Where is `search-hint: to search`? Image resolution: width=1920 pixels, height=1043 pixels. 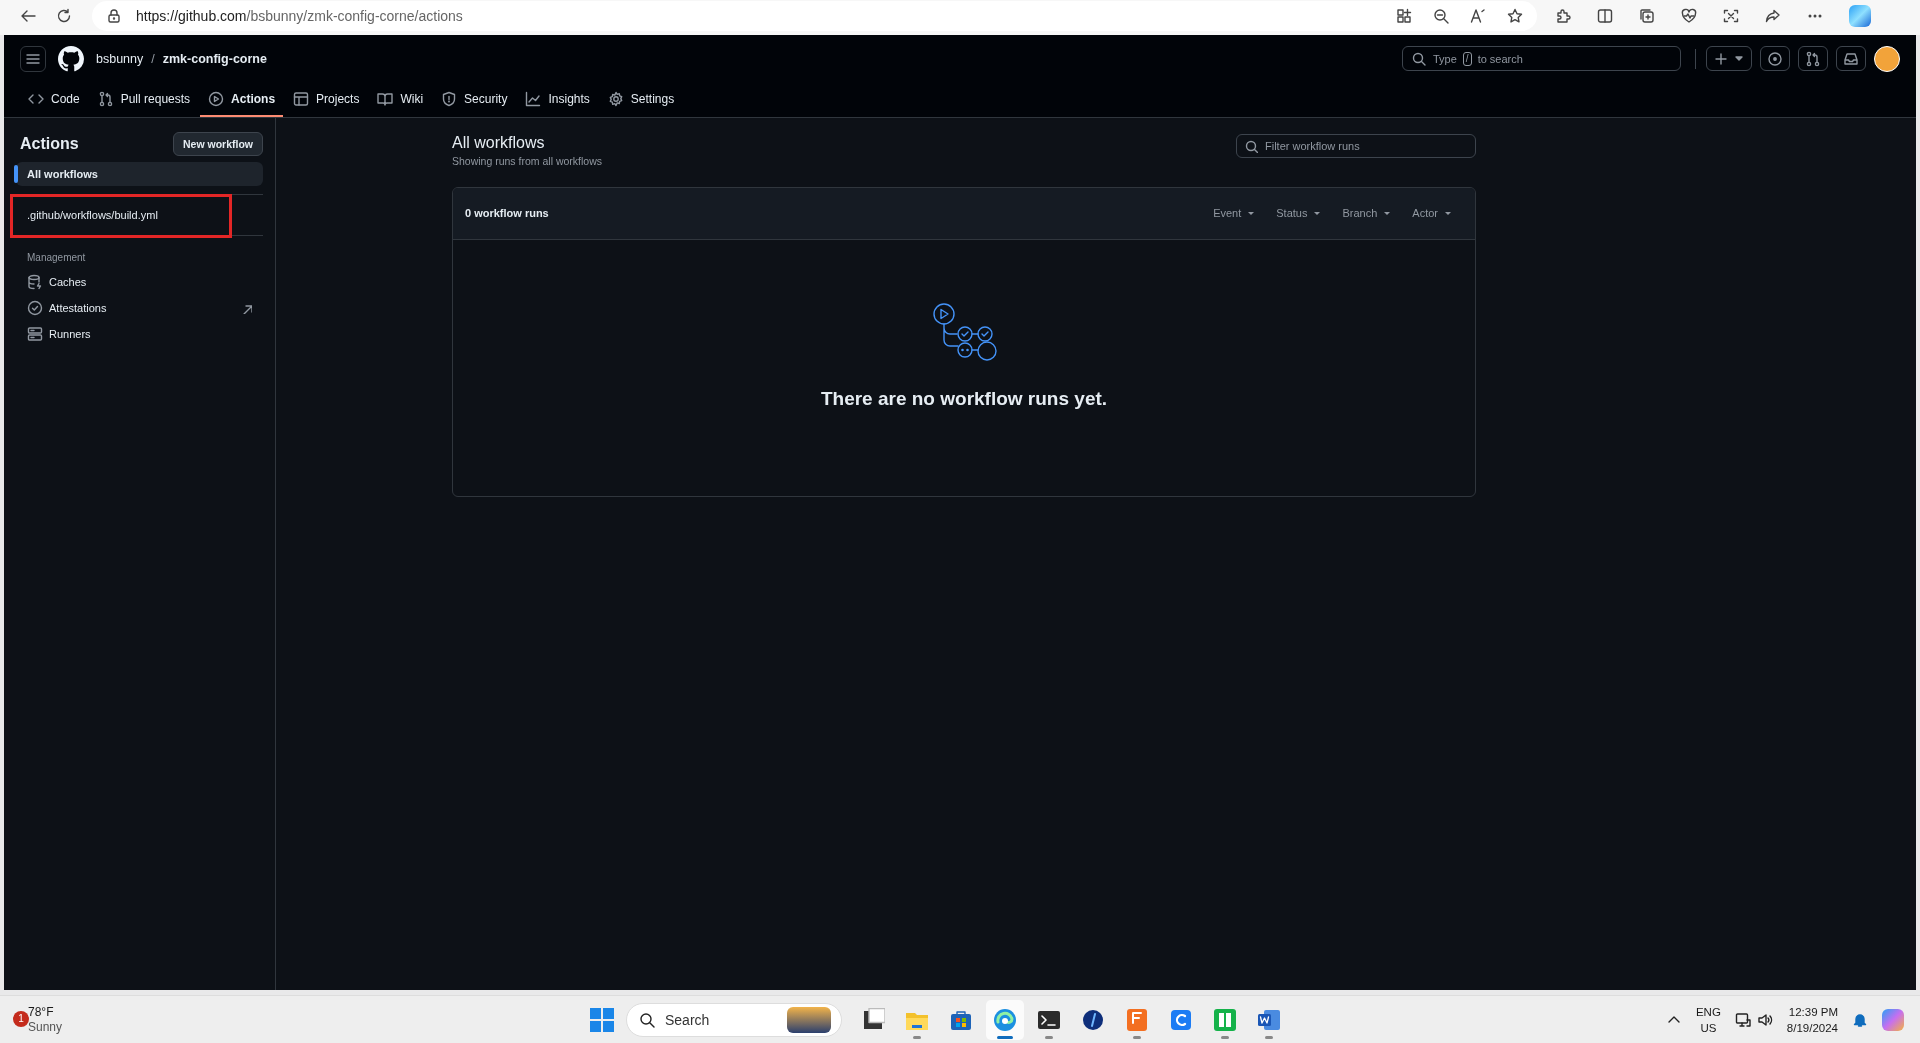 search-hint: to search is located at coordinates (1500, 58).